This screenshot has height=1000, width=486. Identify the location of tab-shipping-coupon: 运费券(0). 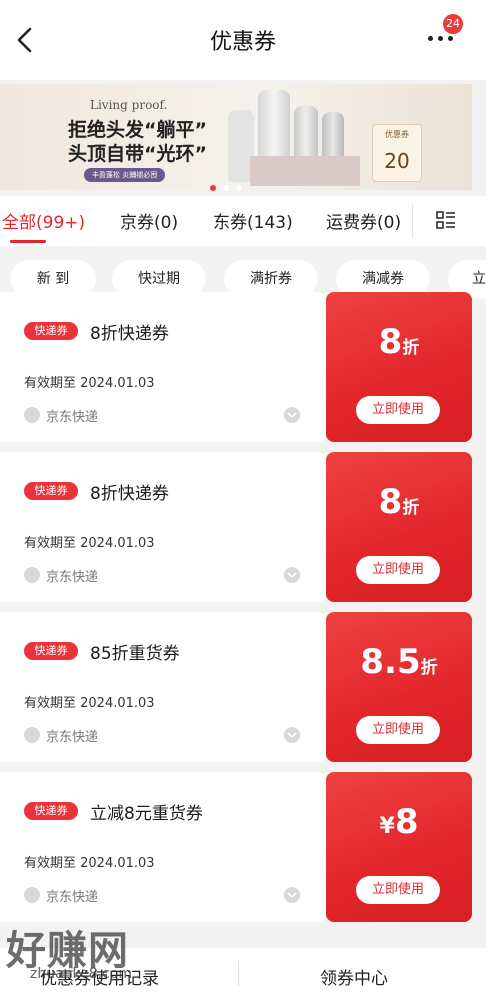
(363, 220).